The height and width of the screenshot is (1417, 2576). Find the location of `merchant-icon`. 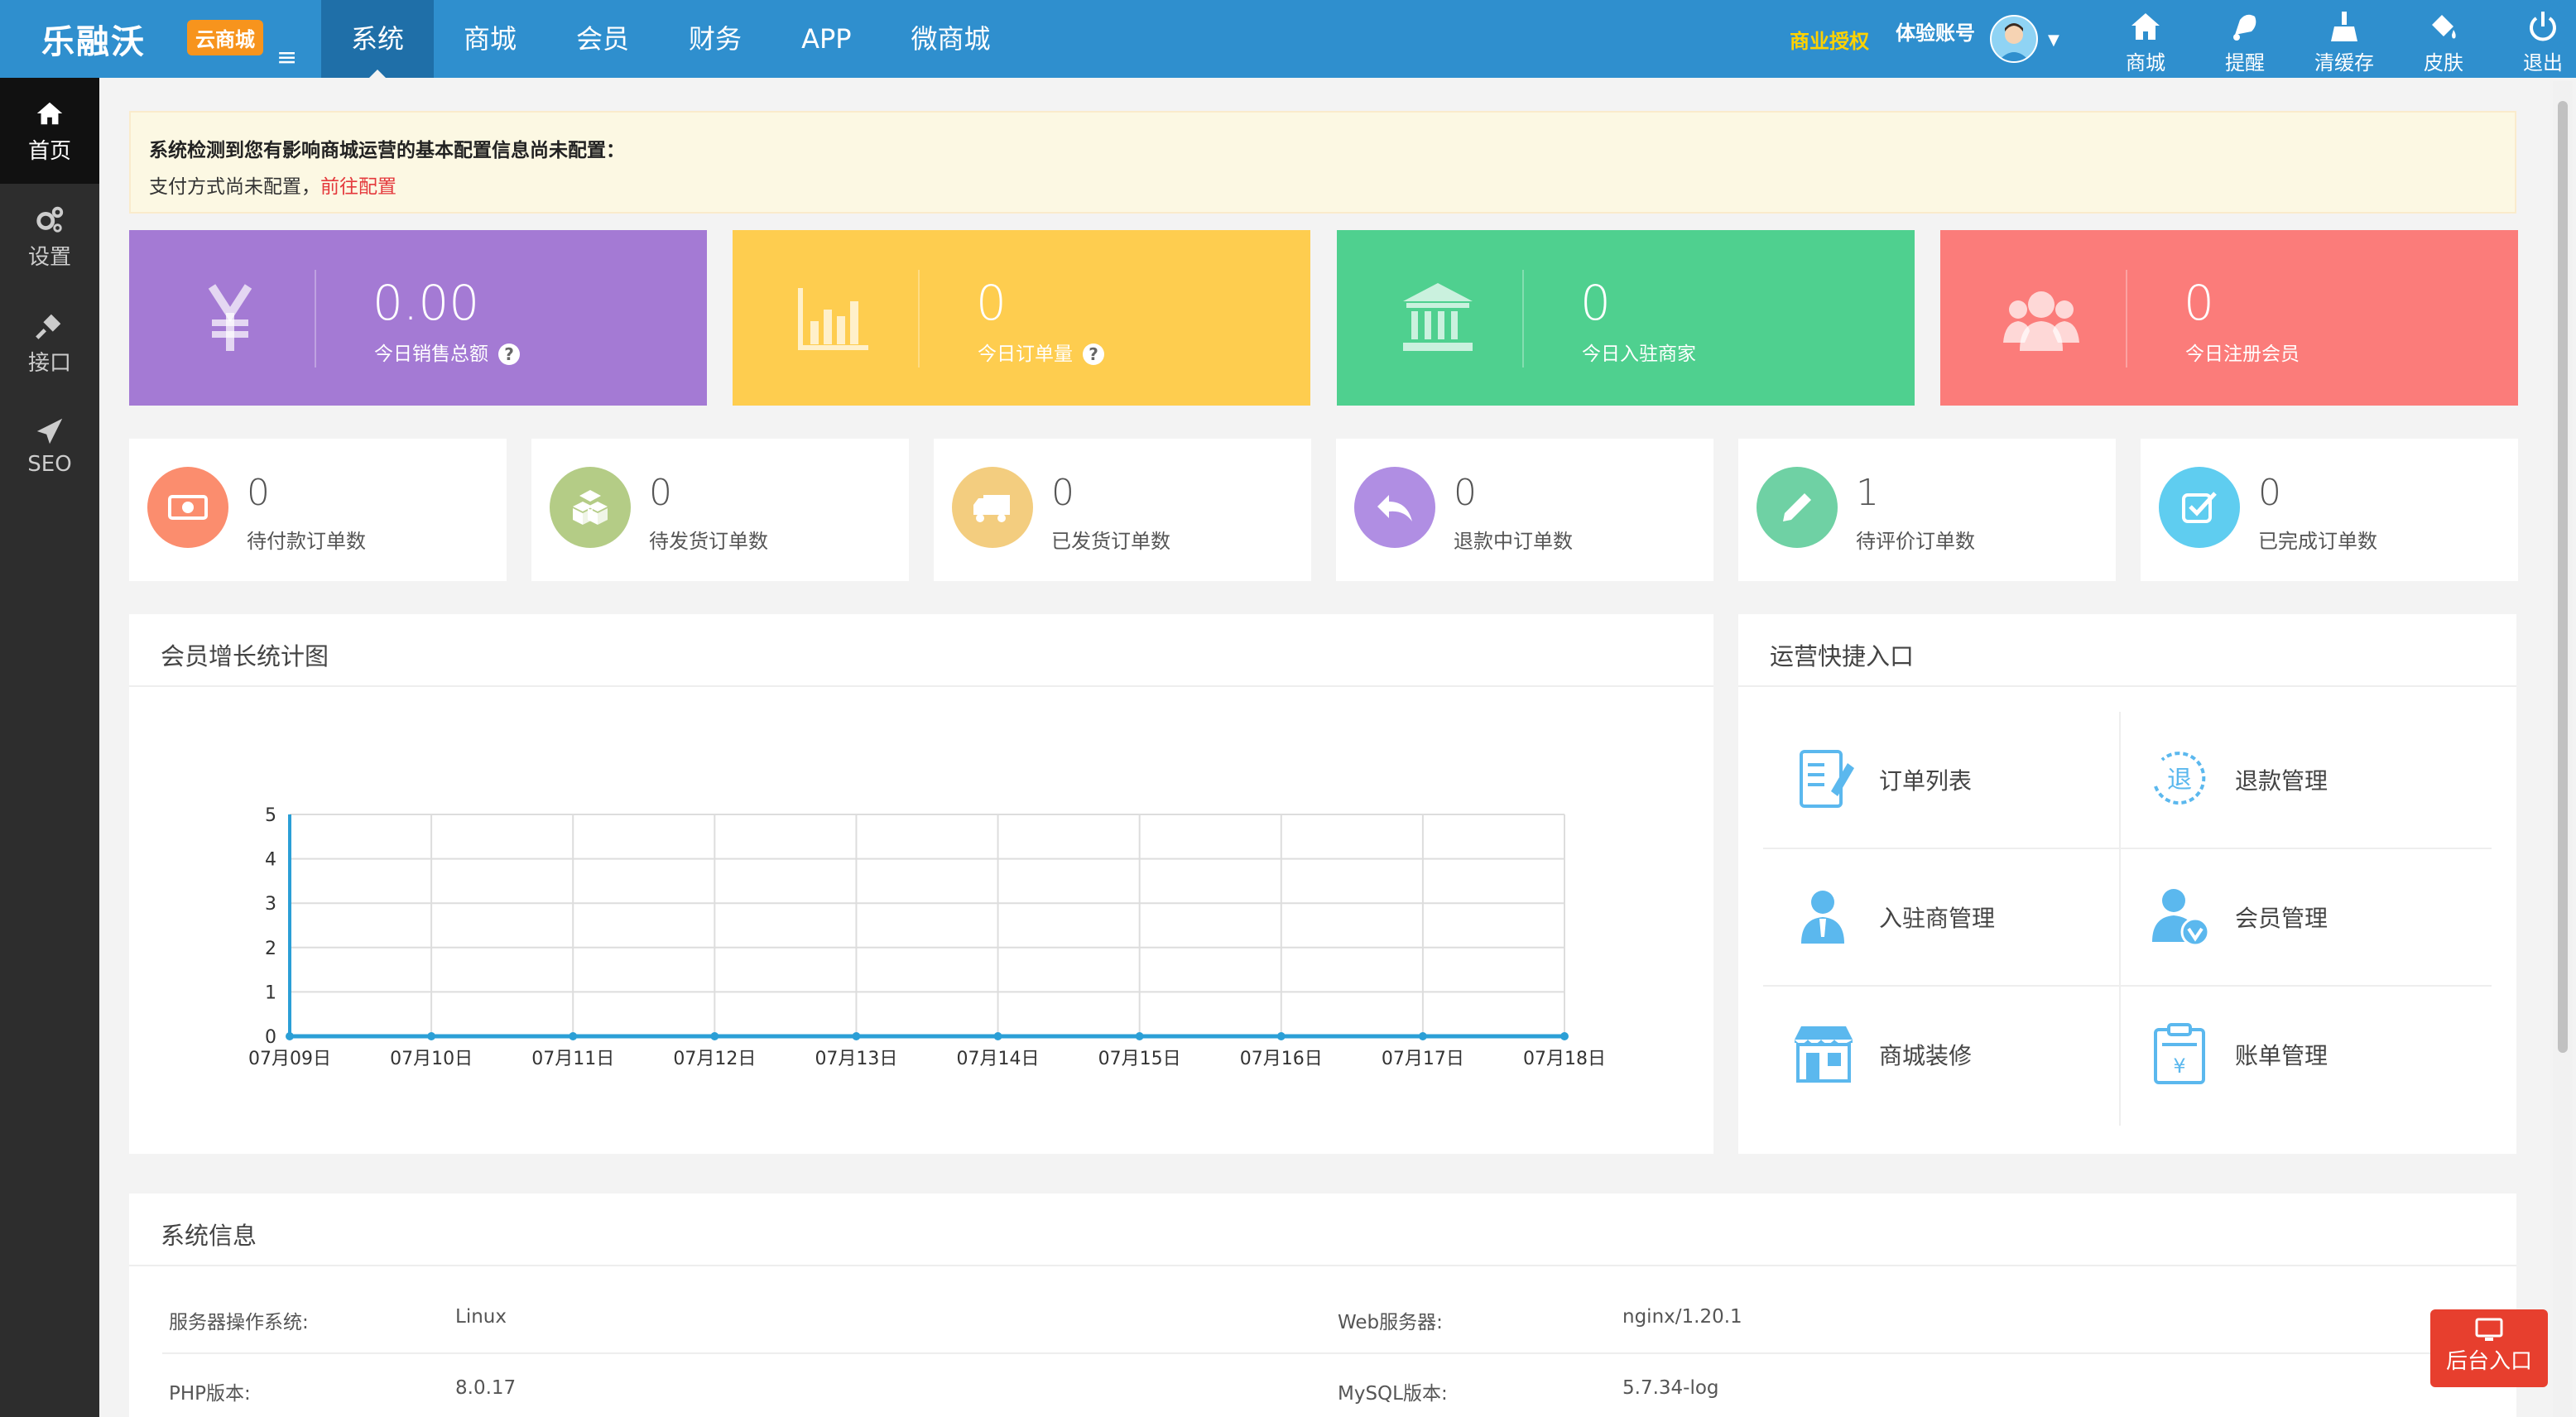

merchant-icon is located at coordinates (1822, 918).